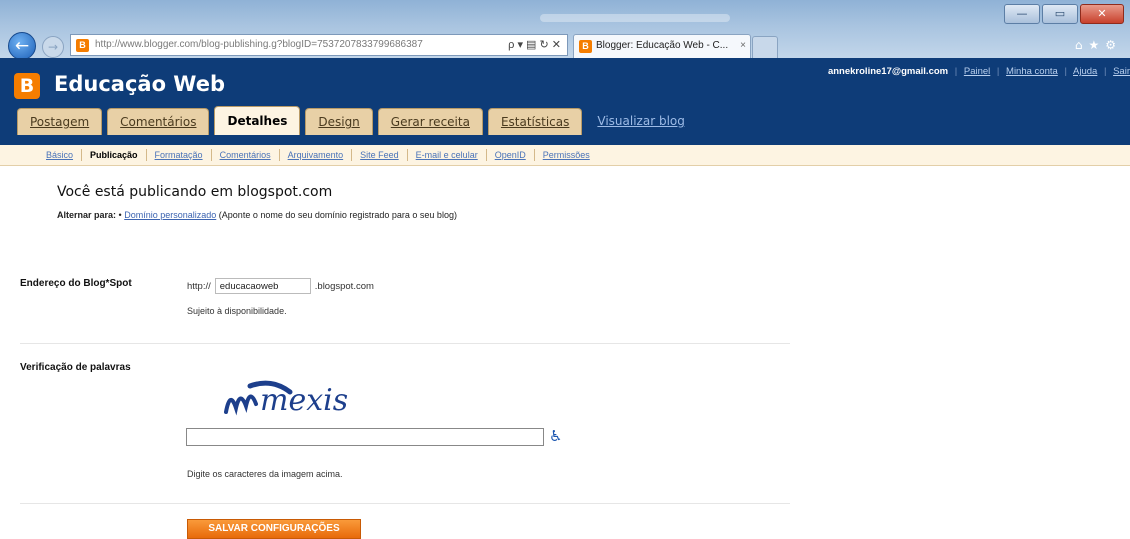 The width and height of the screenshot is (1130, 539). Describe the element at coordinates (75, 367) in the screenshot. I see `word-verification-label: Verificação de palavras` at that location.